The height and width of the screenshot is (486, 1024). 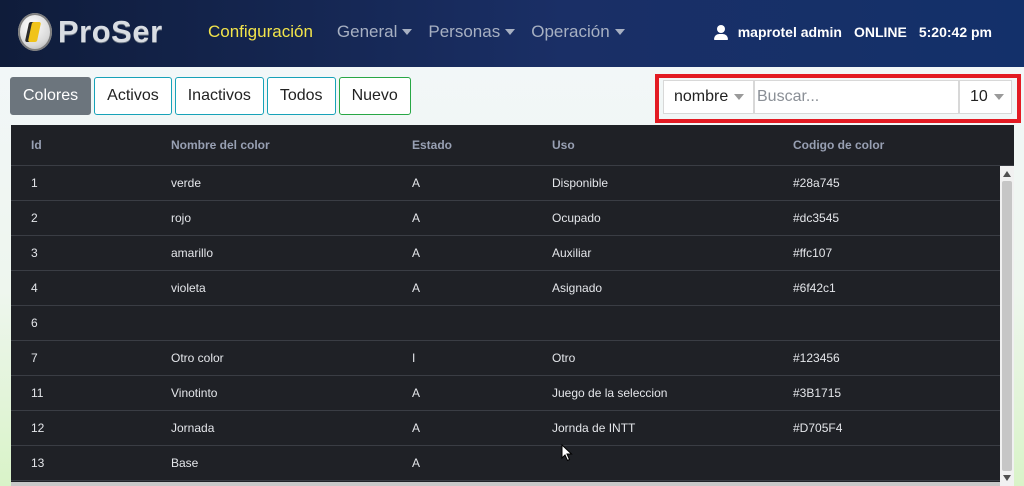 I want to click on cell-uso: Otro, so click(x=564, y=358).